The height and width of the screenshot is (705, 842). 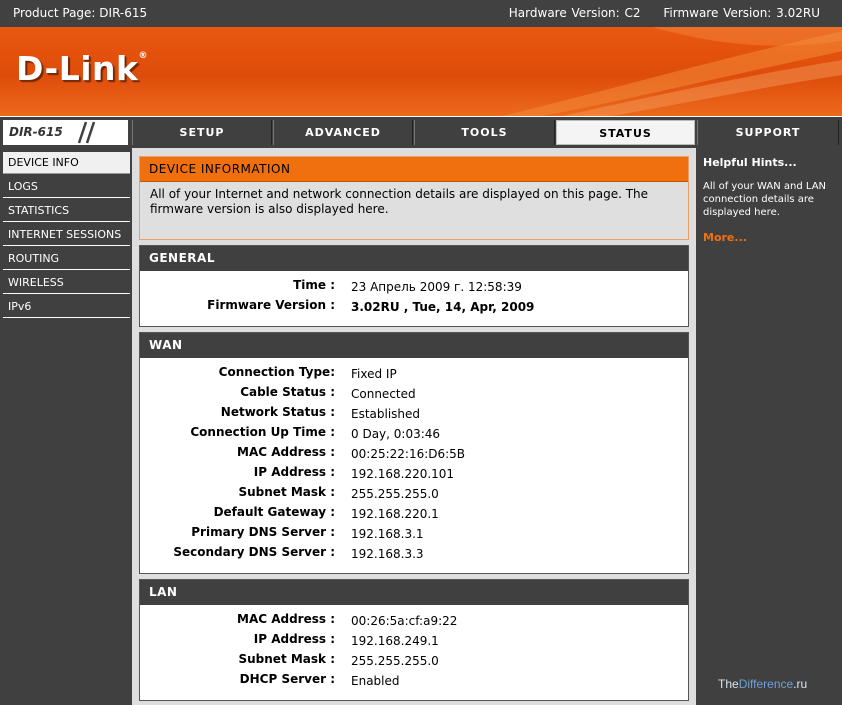 I want to click on watermark: TheDifference.ru, so click(x=762, y=684).